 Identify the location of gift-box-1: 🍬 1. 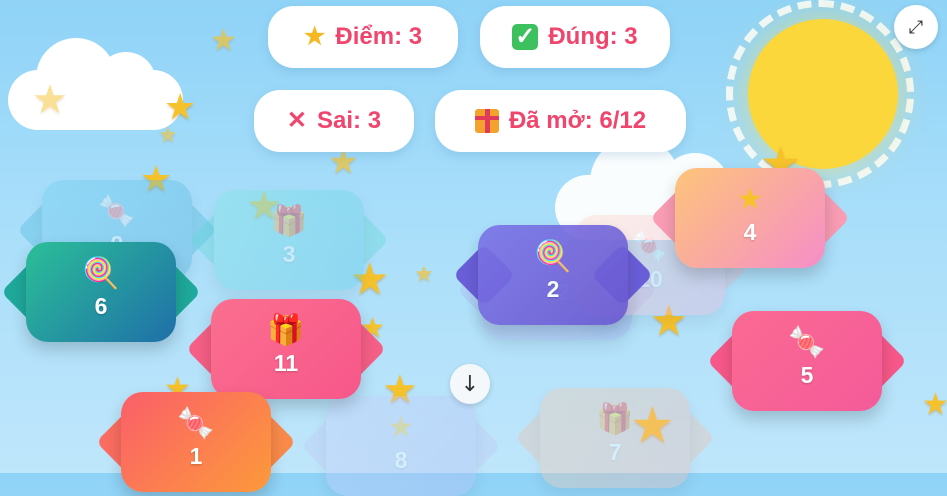
(196, 442).